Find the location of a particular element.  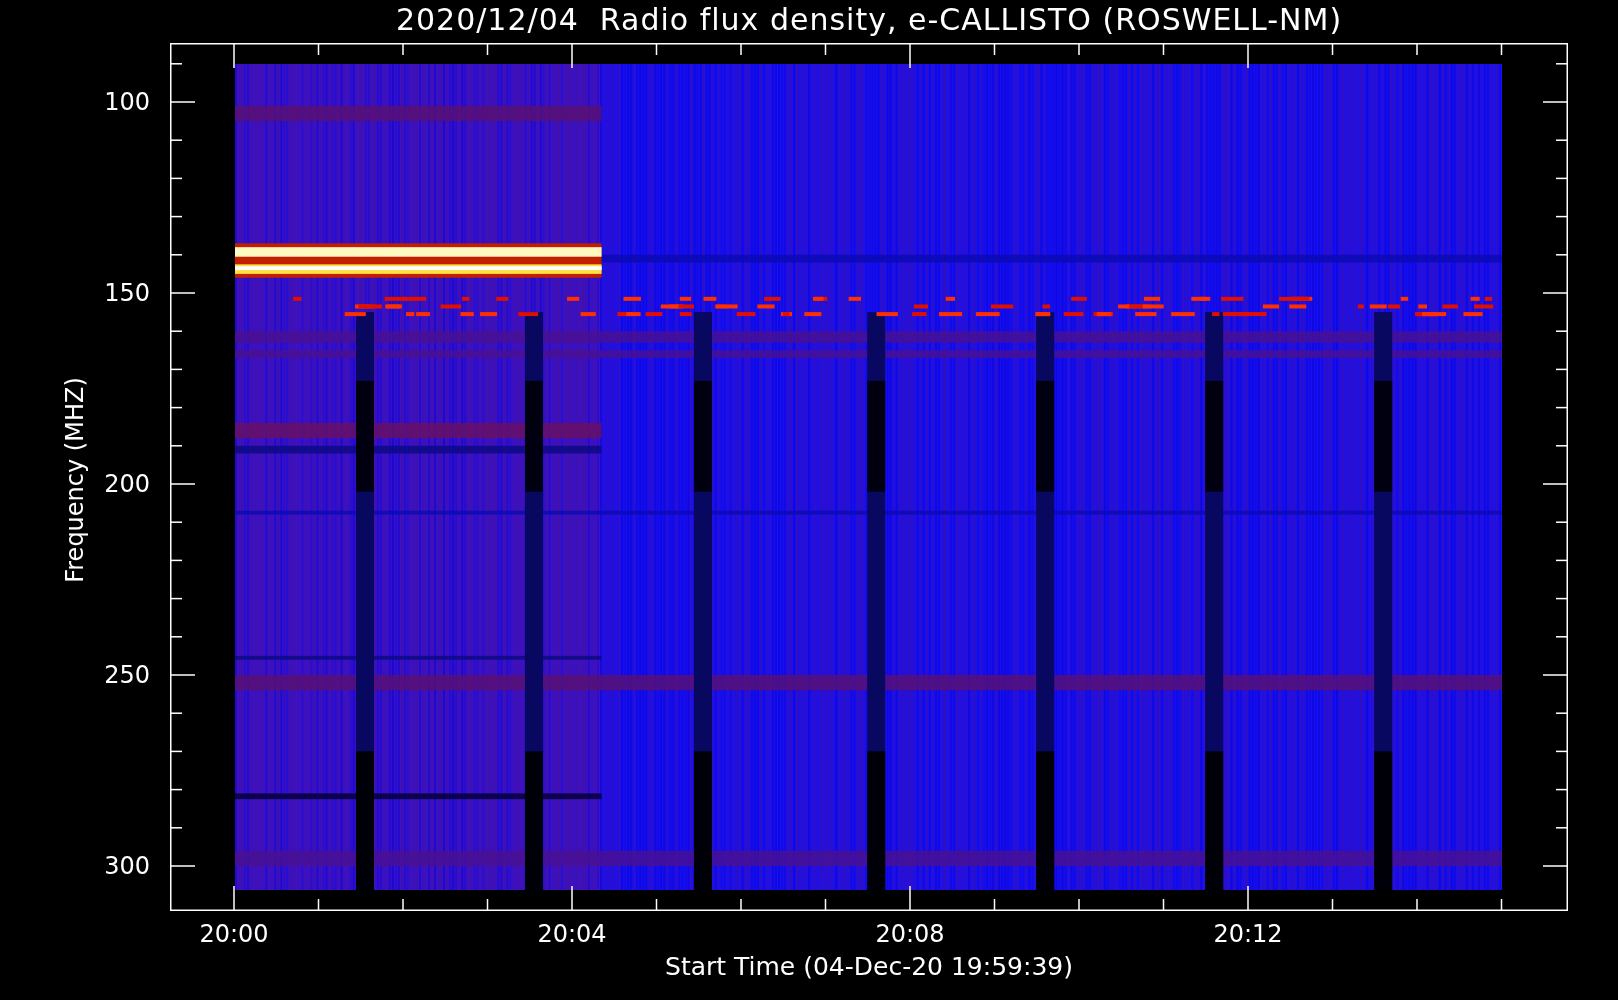

x-tick-label: 20:12 is located at coordinates (1248, 934).